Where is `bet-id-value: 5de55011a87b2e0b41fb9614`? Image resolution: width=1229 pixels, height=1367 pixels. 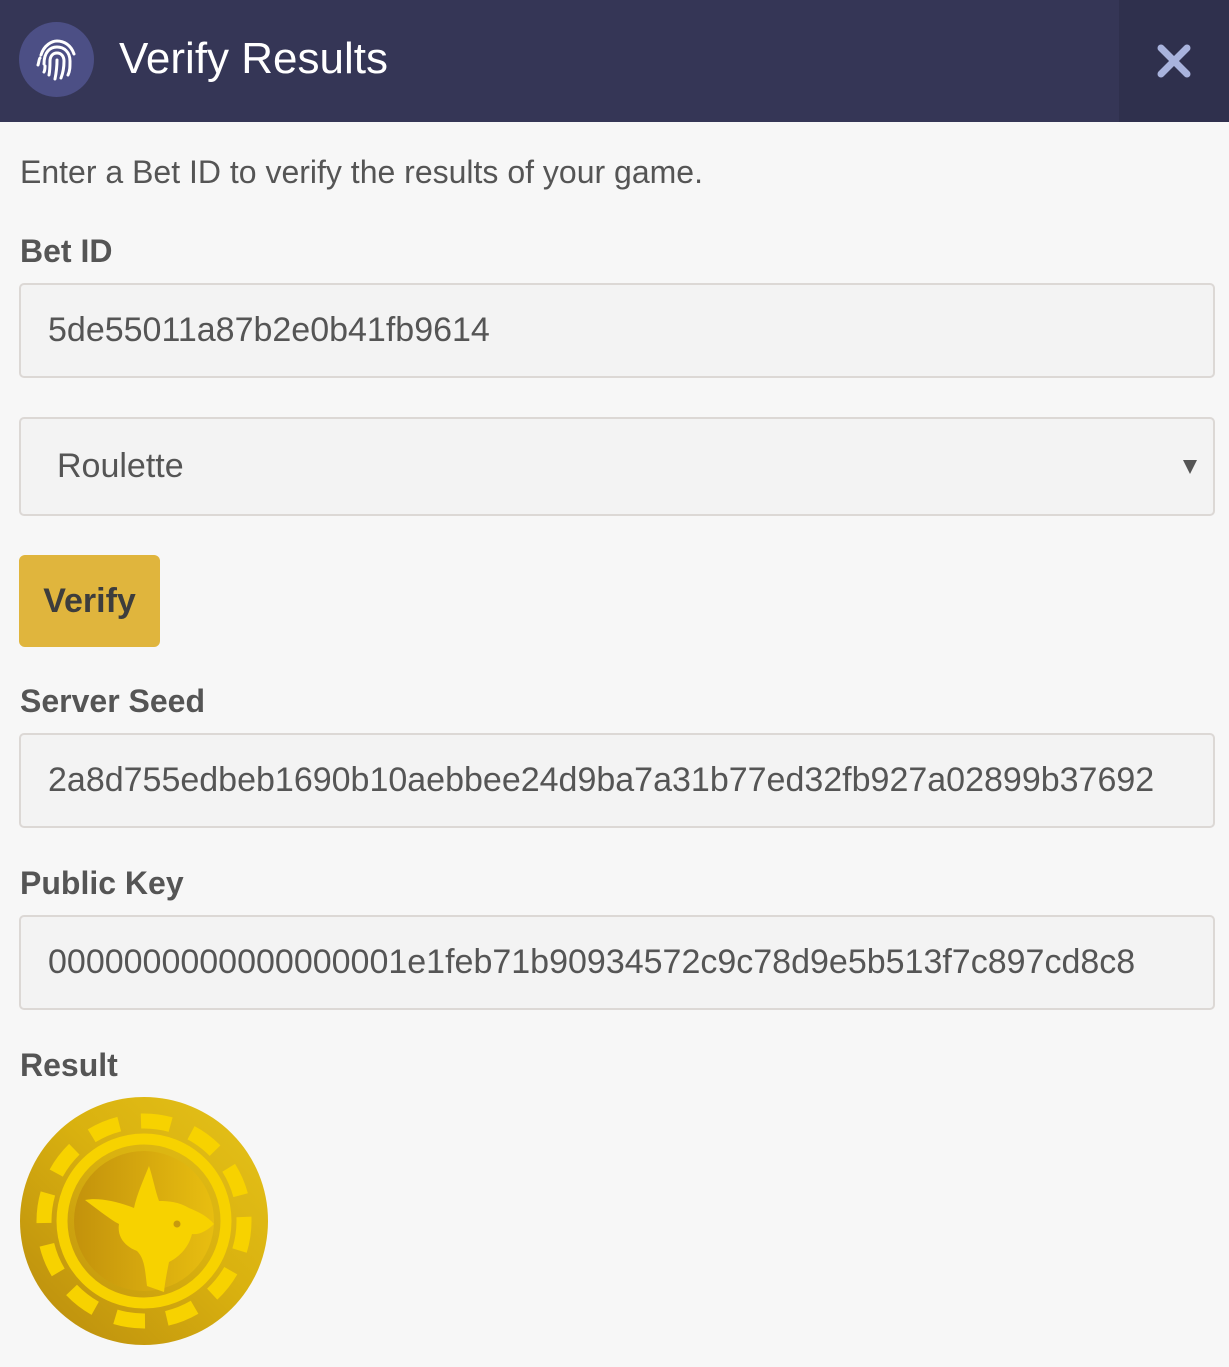 bet-id-value: 5de55011a87b2e0b41fb9614 is located at coordinates (269, 330).